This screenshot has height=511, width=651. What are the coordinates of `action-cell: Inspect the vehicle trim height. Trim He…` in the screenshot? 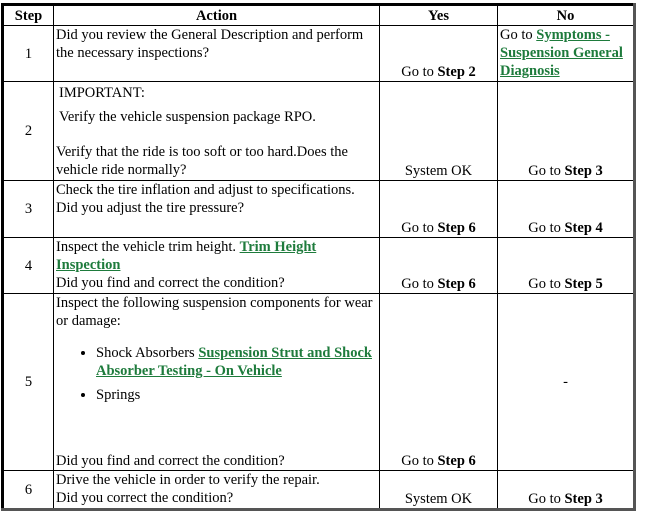 It's located at (216, 265).